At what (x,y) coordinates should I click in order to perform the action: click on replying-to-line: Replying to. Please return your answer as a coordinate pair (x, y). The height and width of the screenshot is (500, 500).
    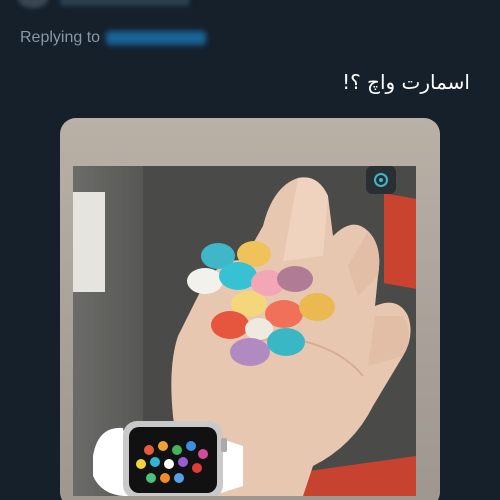
    Looking at the image, I should click on (113, 38).